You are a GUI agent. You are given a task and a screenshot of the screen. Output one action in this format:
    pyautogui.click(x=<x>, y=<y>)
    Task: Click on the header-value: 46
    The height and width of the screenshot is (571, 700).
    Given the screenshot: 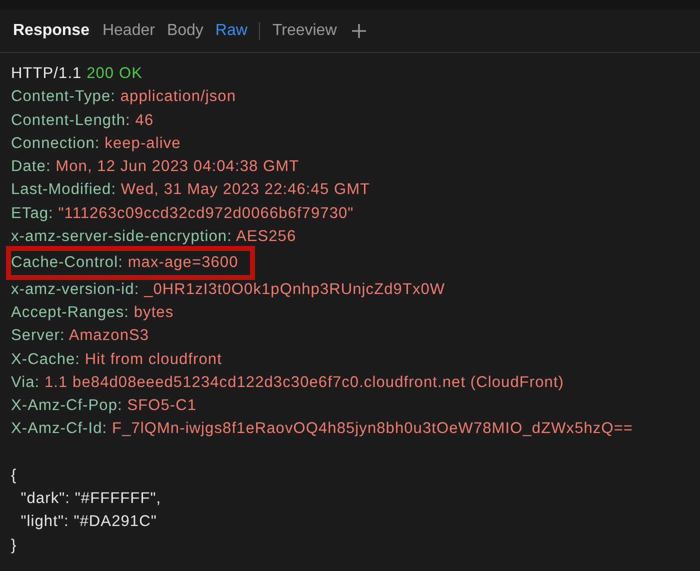 What is the action you would take?
    pyautogui.click(x=144, y=120)
    